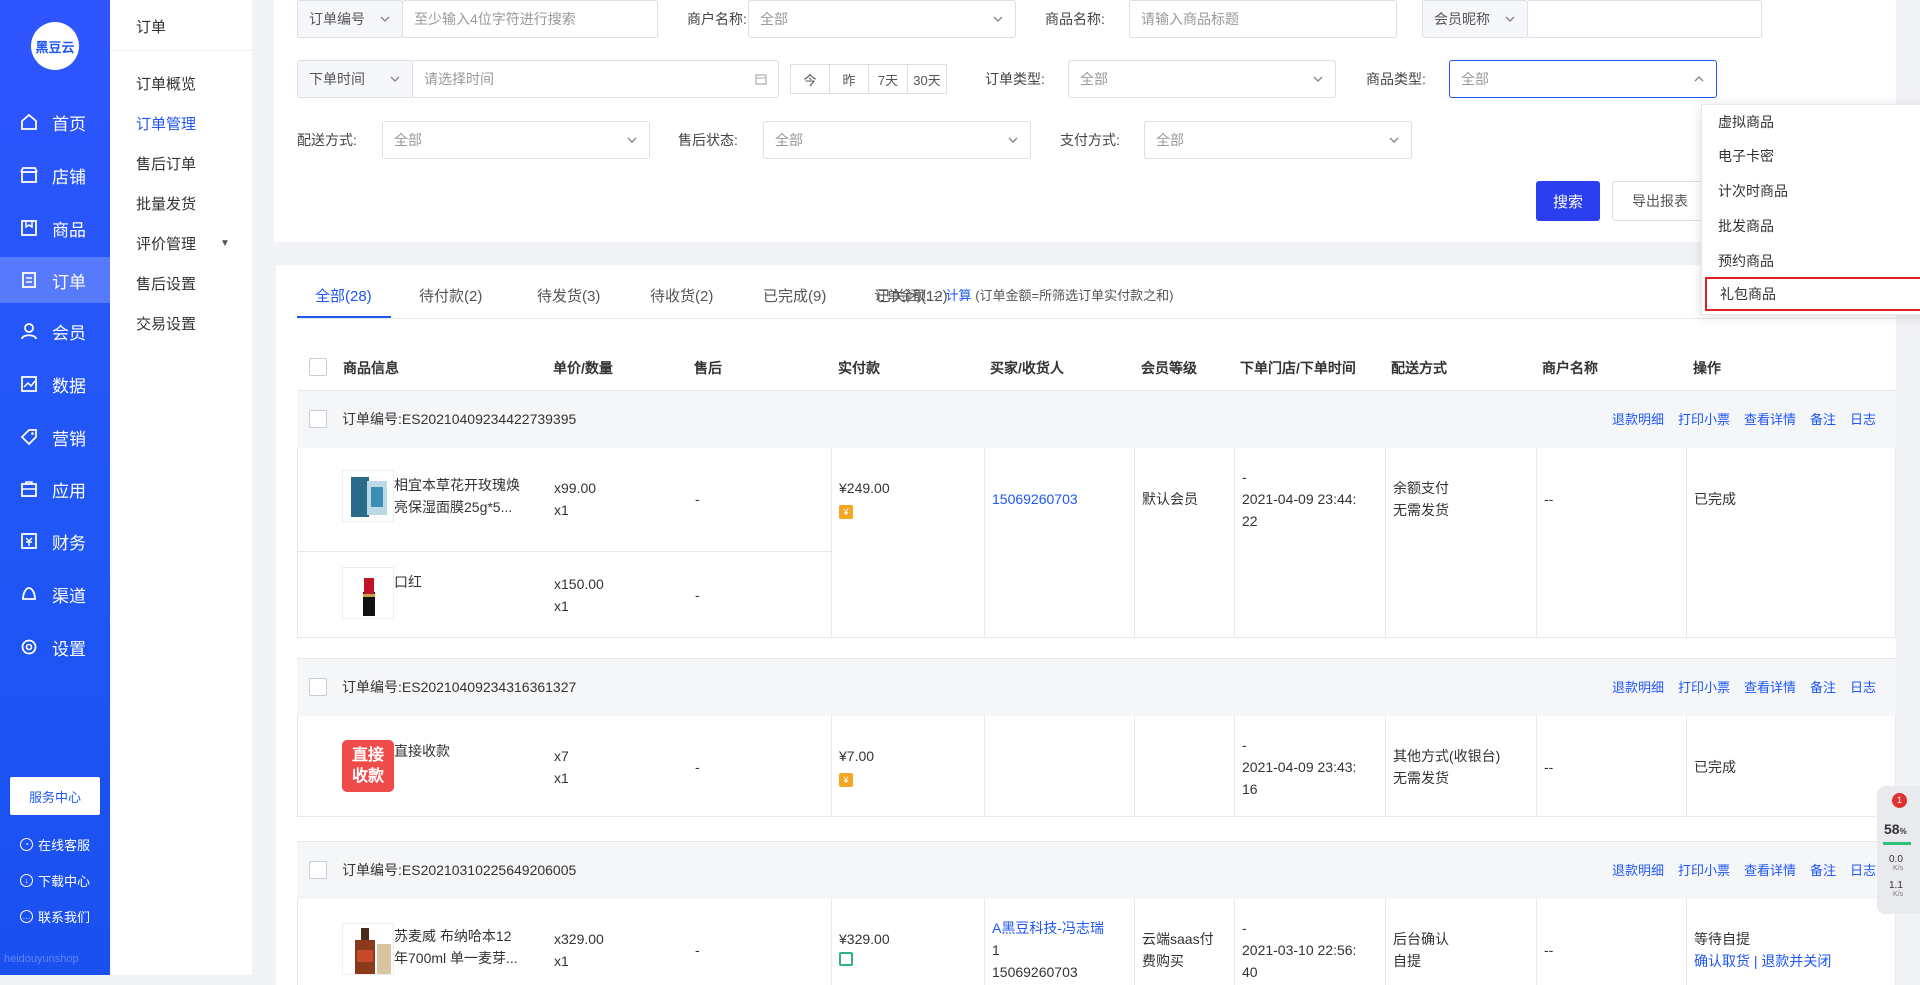 Image resolution: width=1920 pixels, height=985 pixels. What do you see at coordinates (55, 916) in the screenshot?
I see `contact-us-link: … 联系我们` at bounding box center [55, 916].